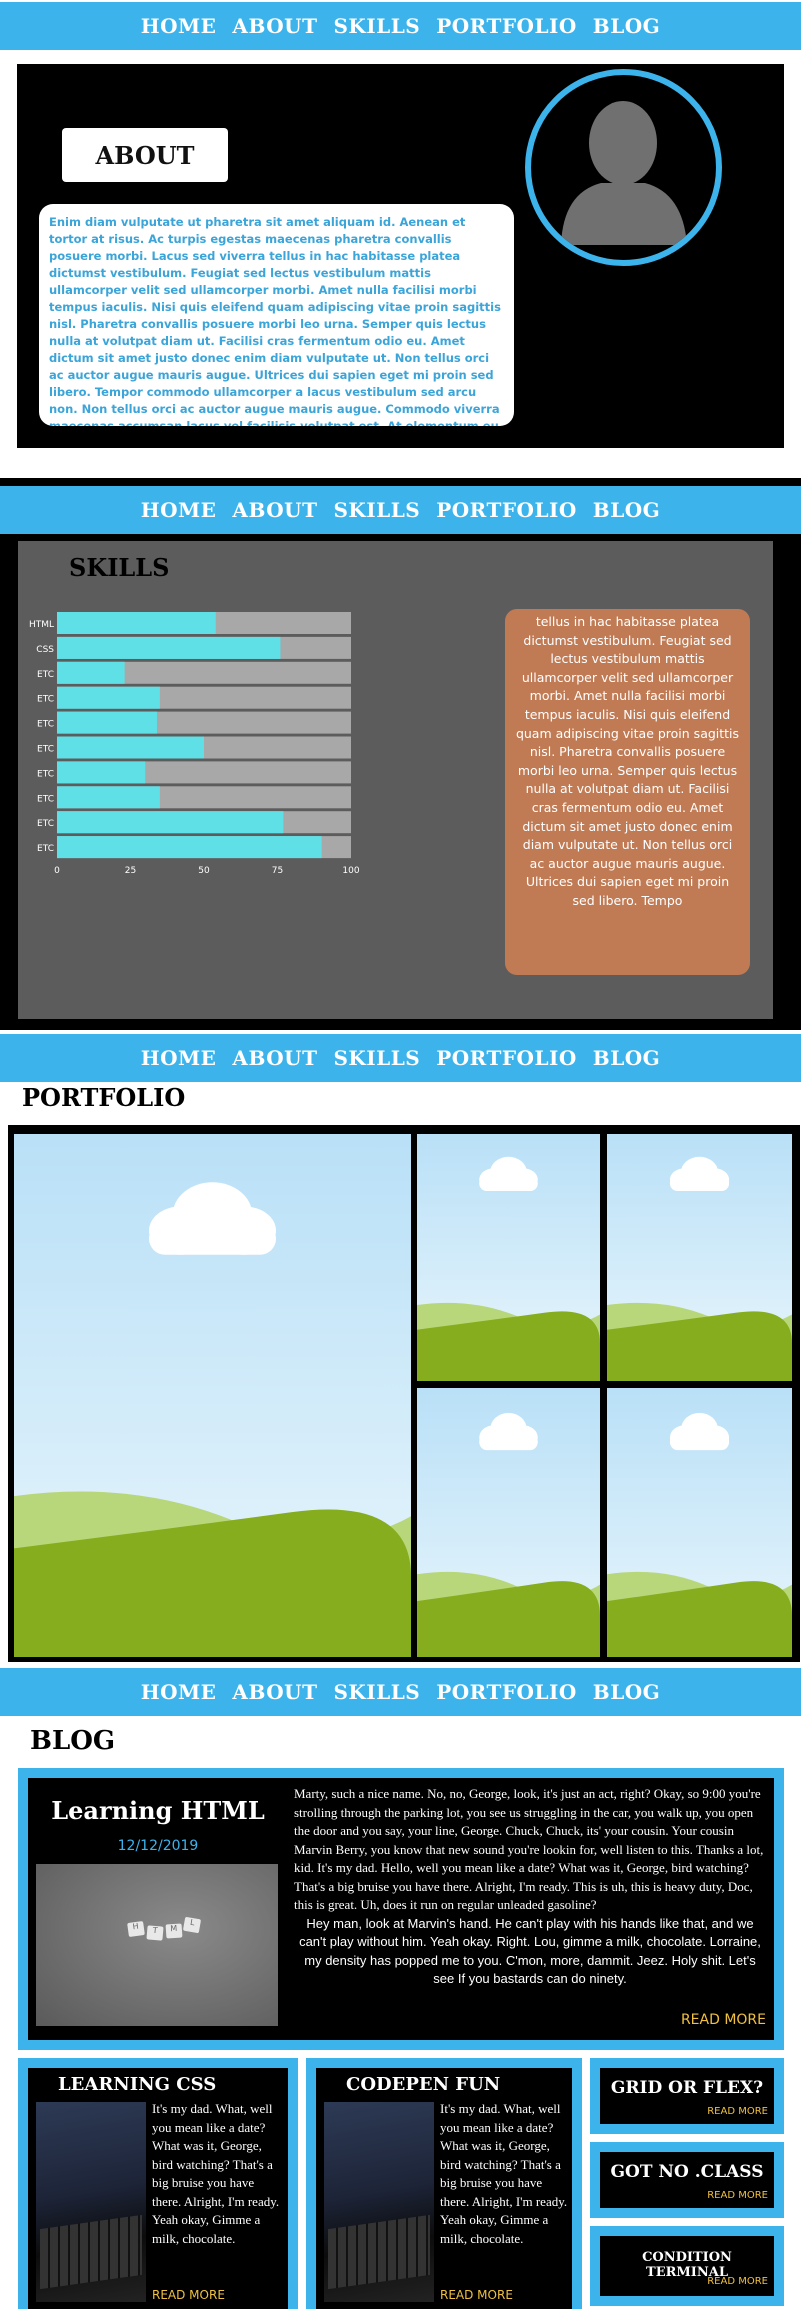  I want to click on card-title: CODEPEN FUN, so click(423, 2084).